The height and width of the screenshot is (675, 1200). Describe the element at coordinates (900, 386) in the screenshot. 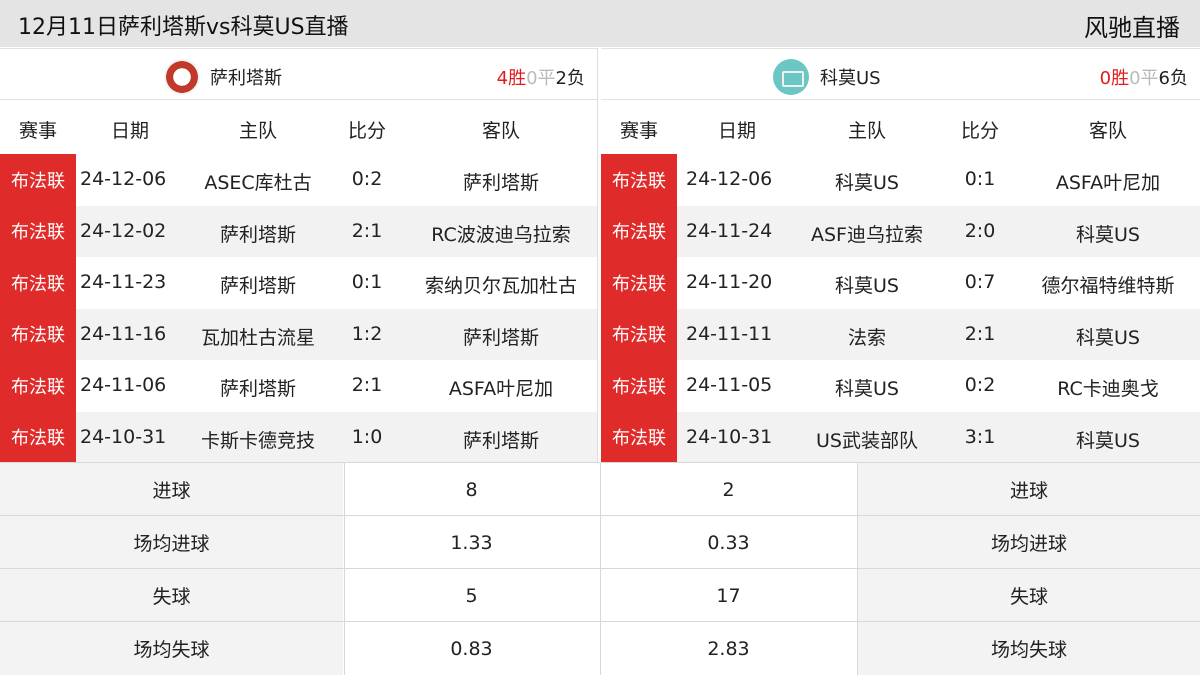

I see `table-row: 布法联 24-11-05 科莫US 0:2 RC卡迪奥戈` at that location.